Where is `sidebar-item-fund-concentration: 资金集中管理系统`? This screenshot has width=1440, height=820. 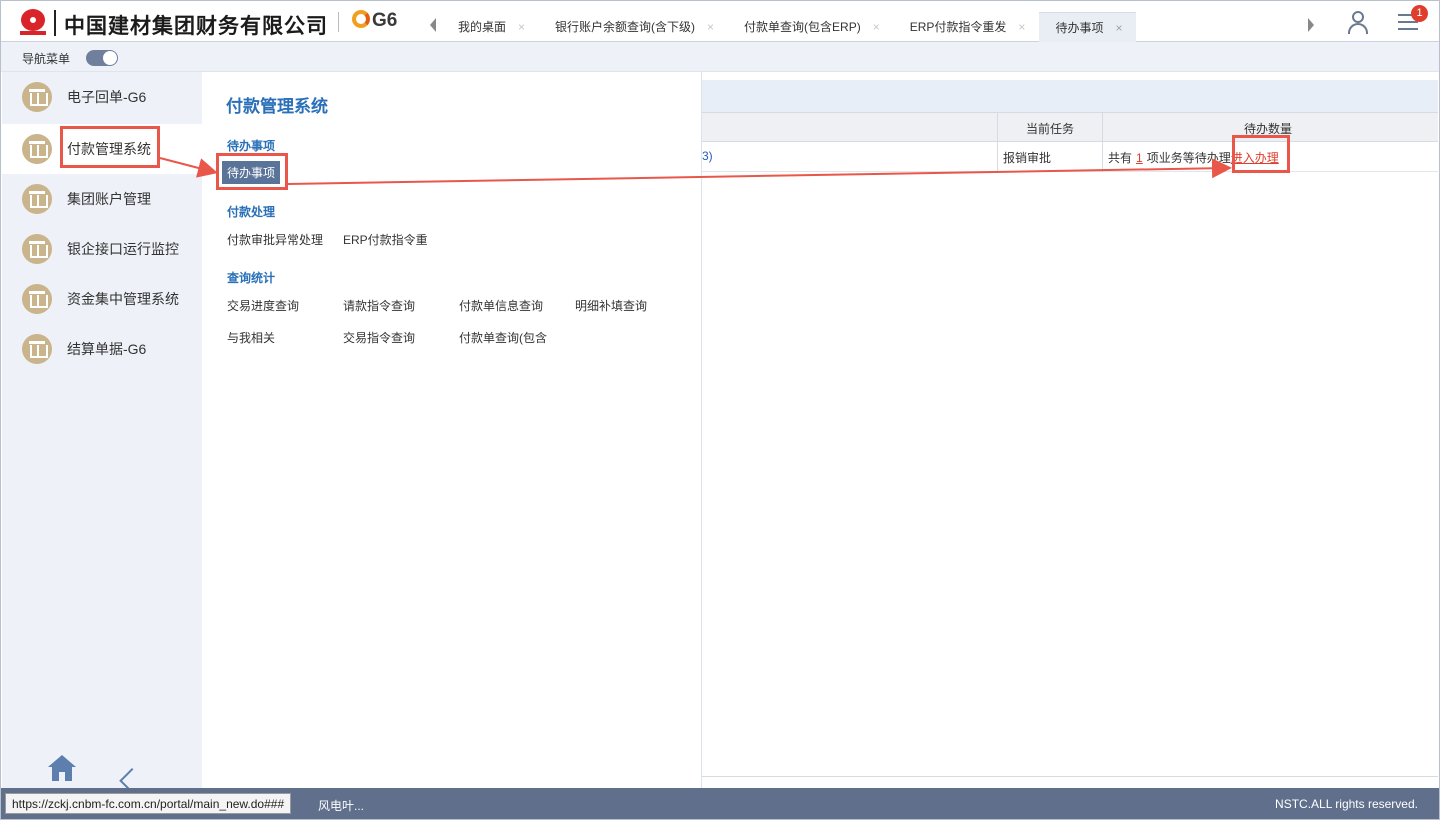 sidebar-item-fund-concentration: 资金集中管理系统 is located at coordinates (102, 299).